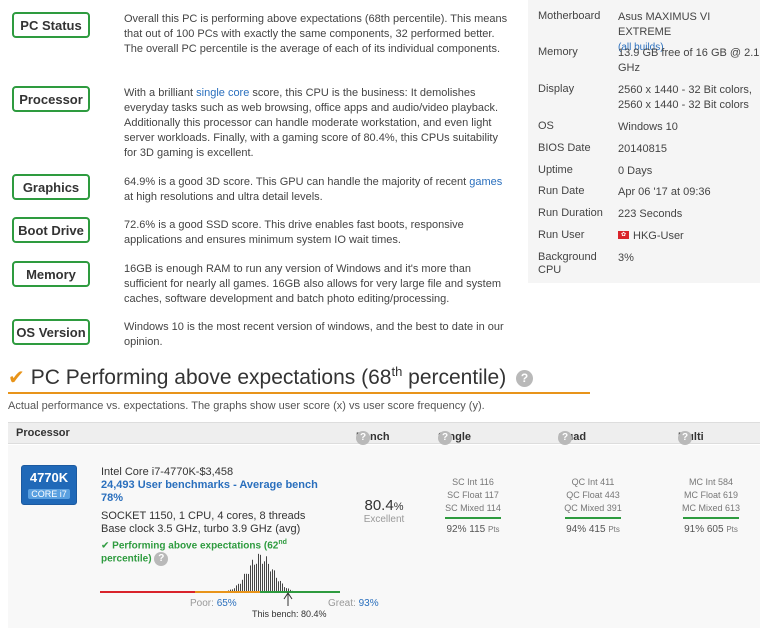 This screenshot has width=760, height=628. Describe the element at coordinates (485, 182) in the screenshot. I see `games-link: games` at that location.